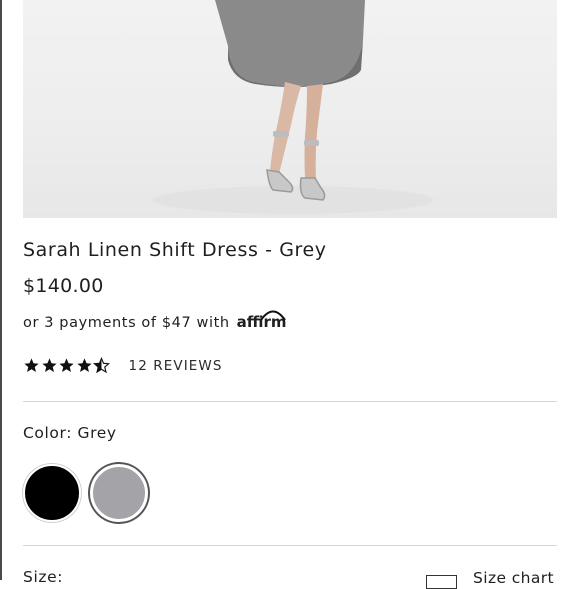 The height and width of the screenshot is (589, 580). I want to click on rating-summary: 12 REVIEWS, so click(123, 365).